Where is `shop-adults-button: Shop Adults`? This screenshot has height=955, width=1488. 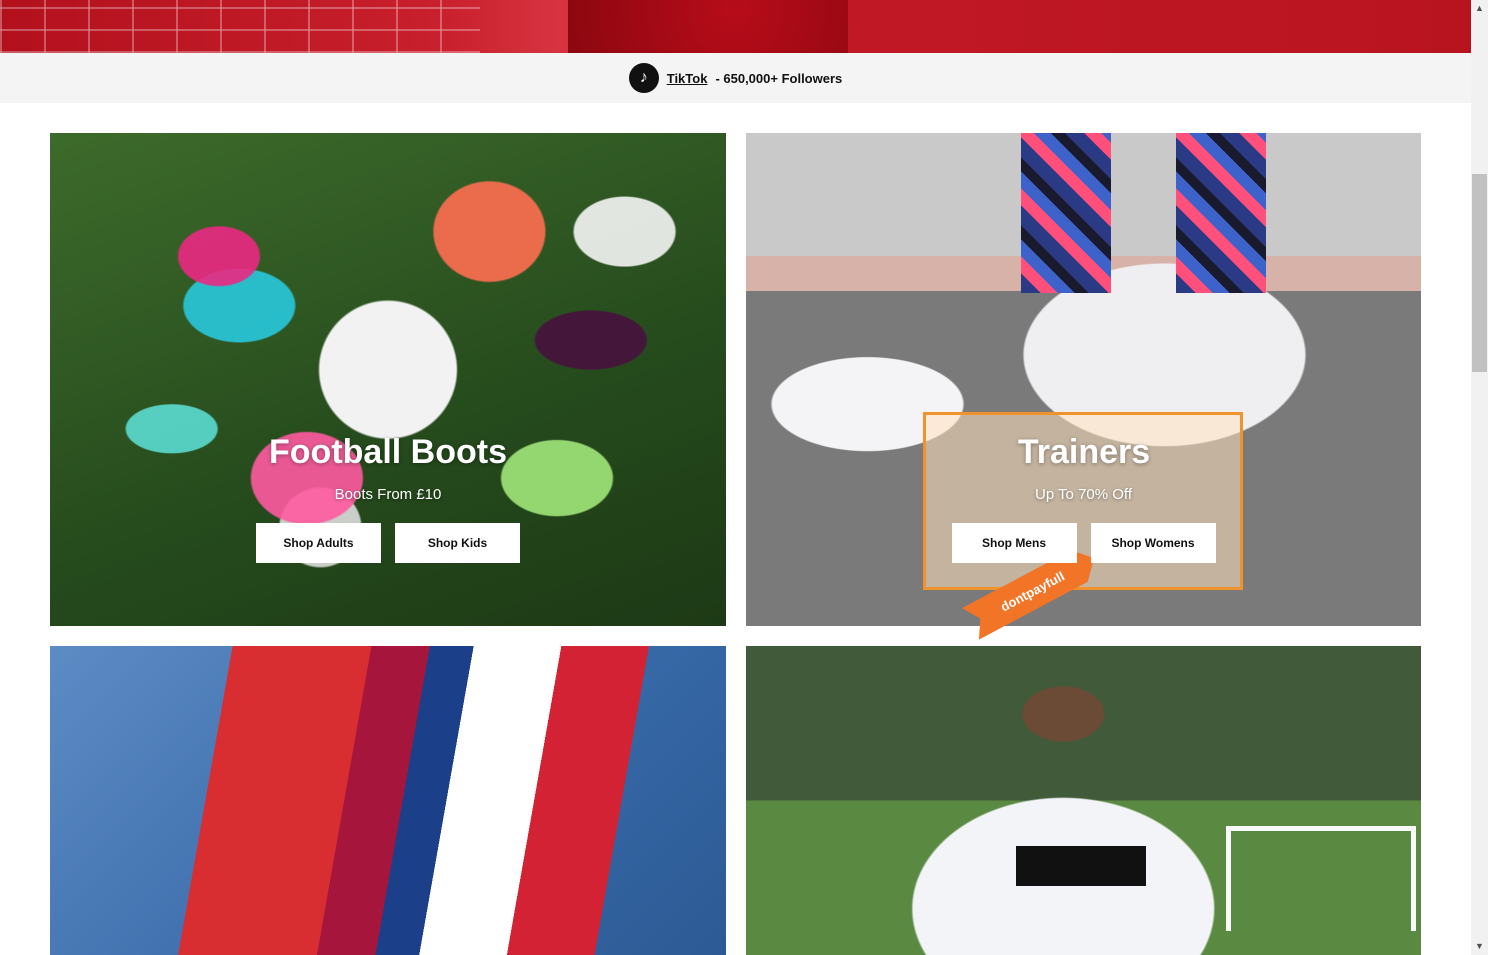 shop-adults-button: Shop Adults is located at coordinates (318, 543).